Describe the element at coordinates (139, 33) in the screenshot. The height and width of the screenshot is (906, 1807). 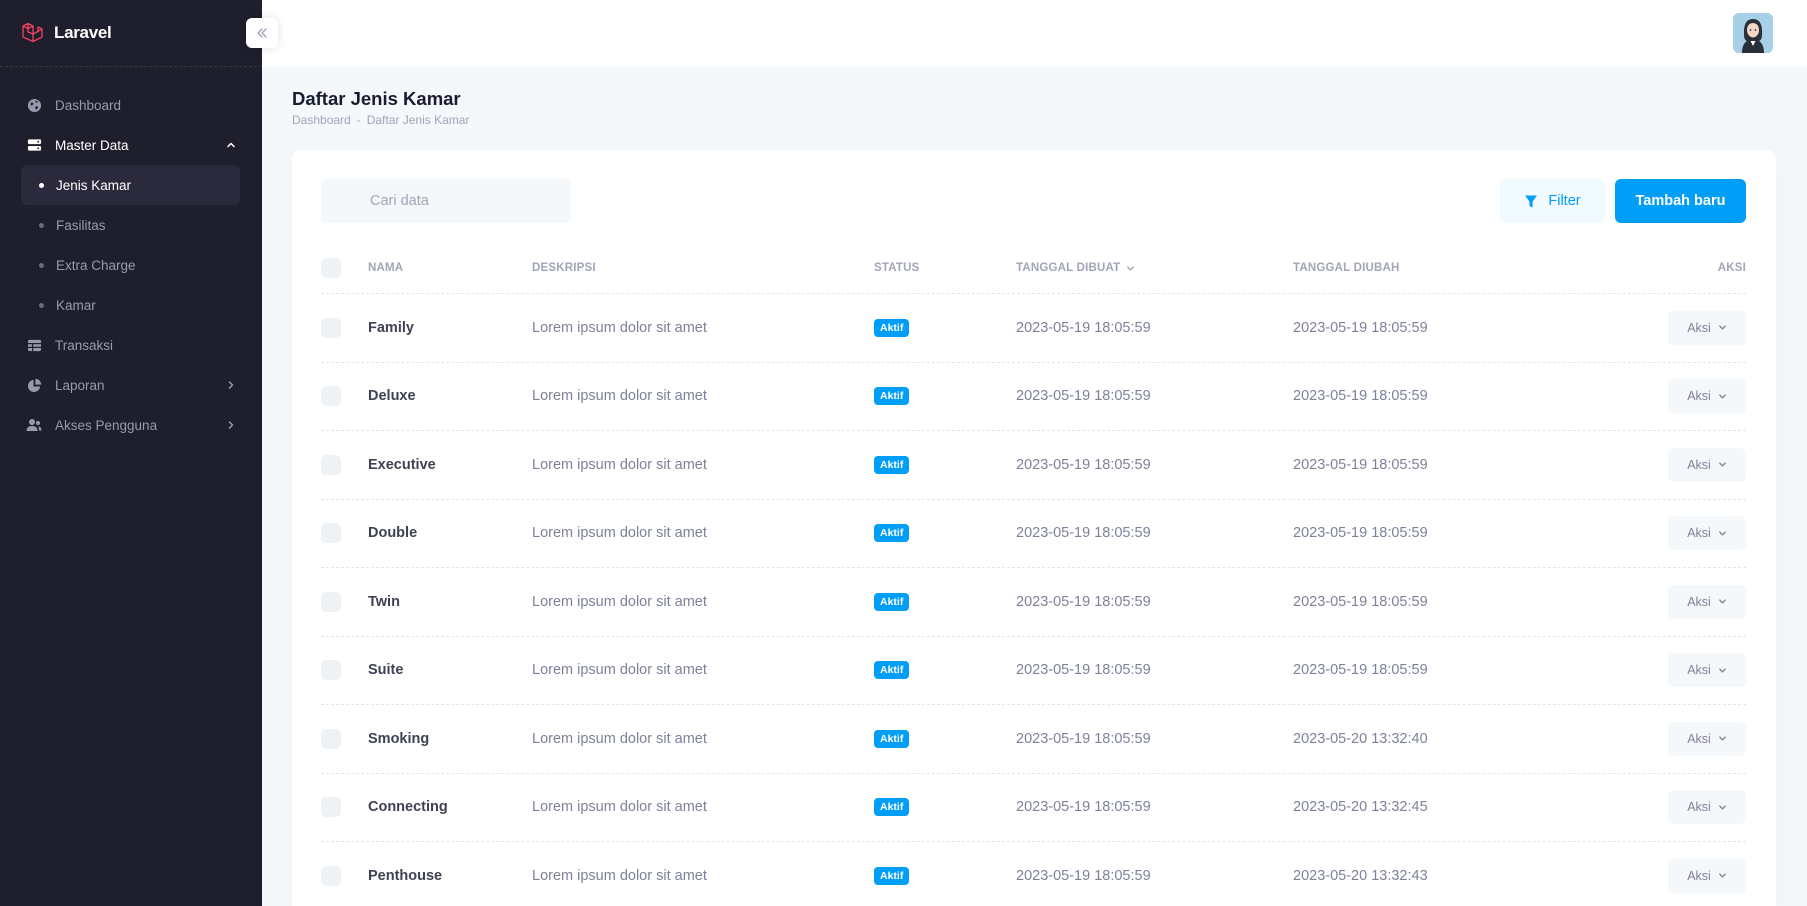
I see `brand: Laravel` at that location.